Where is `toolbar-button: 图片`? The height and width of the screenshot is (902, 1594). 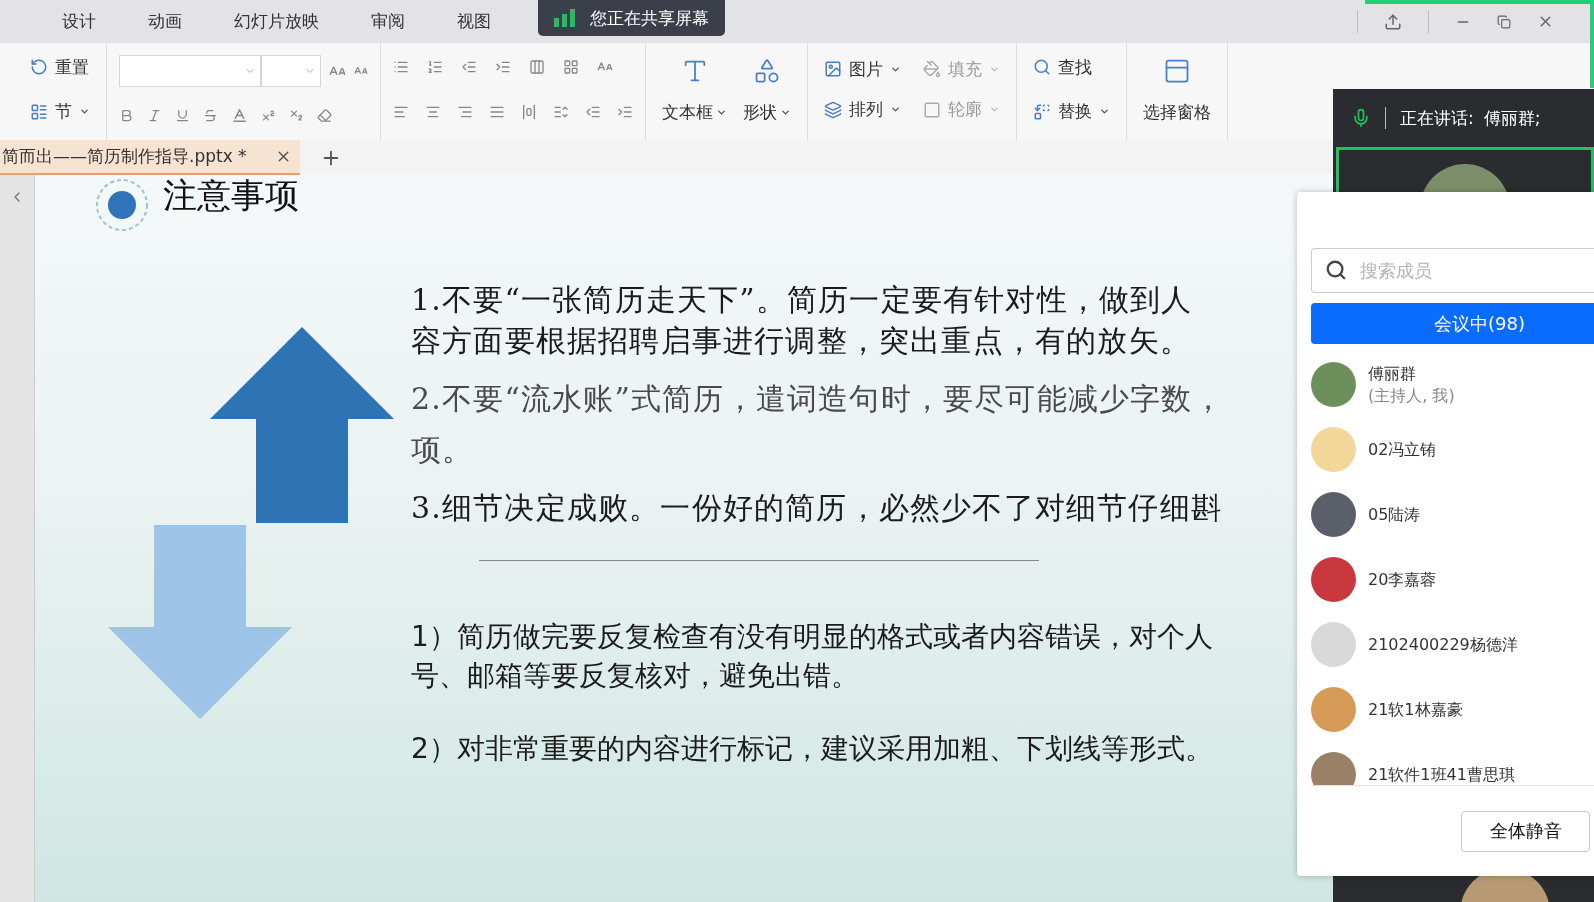 toolbar-button: 图片 is located at coordinates (862, 69).